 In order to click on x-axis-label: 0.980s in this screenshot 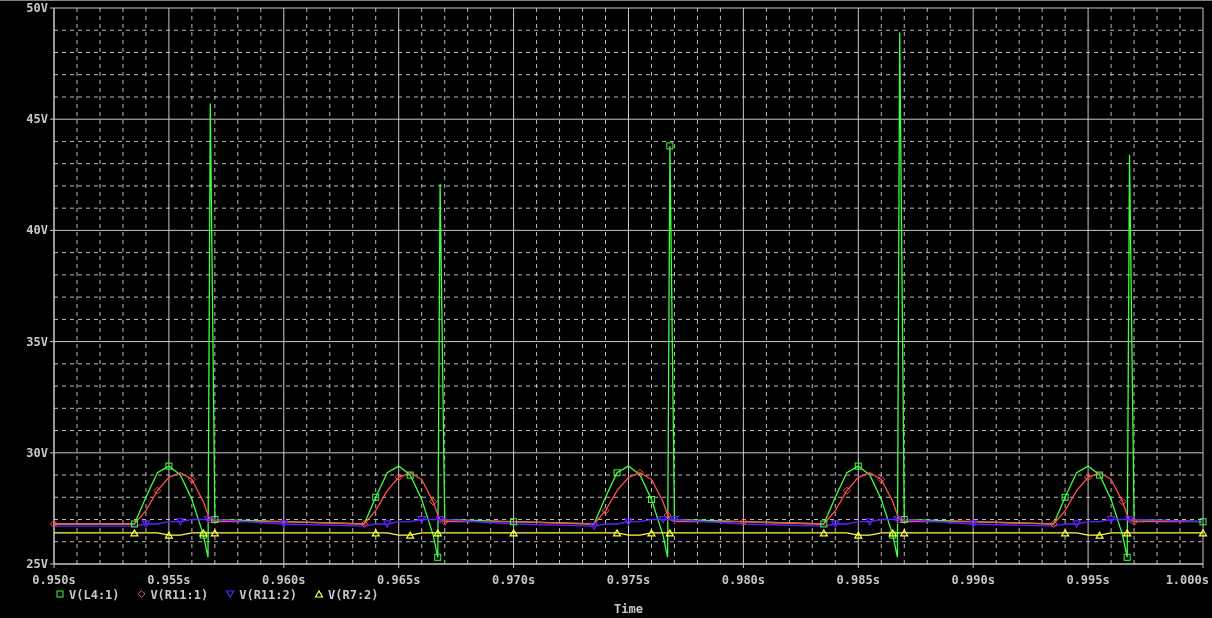, I will do `click(743, 580)`.